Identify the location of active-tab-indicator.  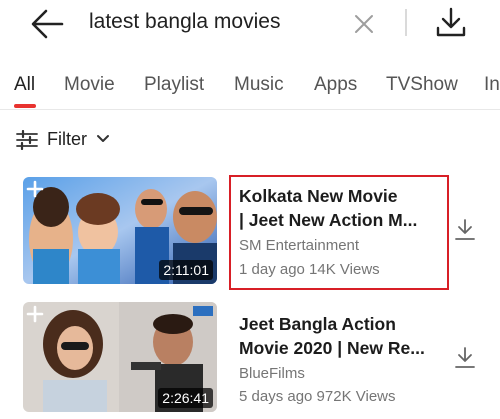
(25, 106).